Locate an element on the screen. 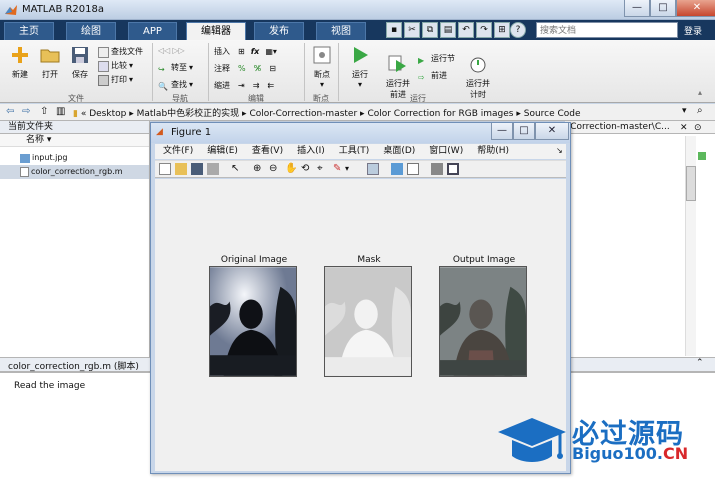 The height and width of the screenshot is (500, 715). breadcrumb-desktop: Desktop is located at coordinates (107, 114).